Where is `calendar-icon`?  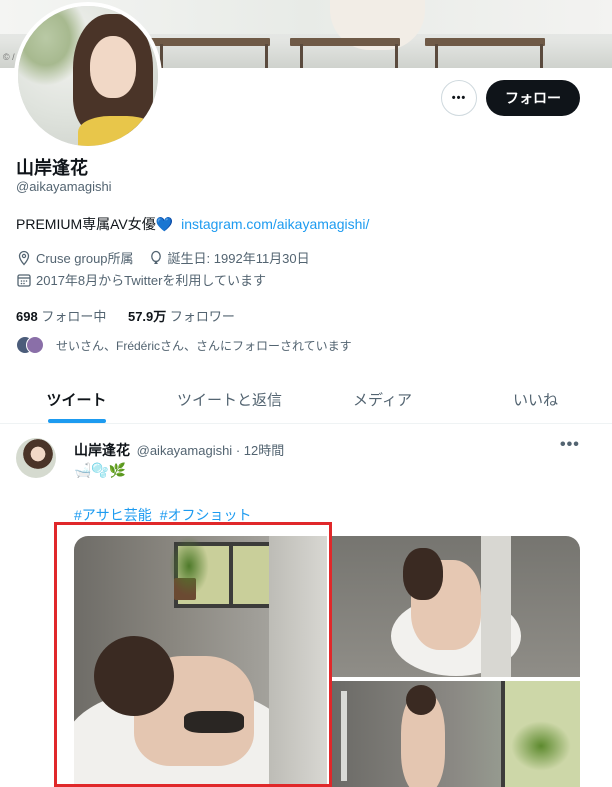 calendar-icon is located at coordinates (24, 280).